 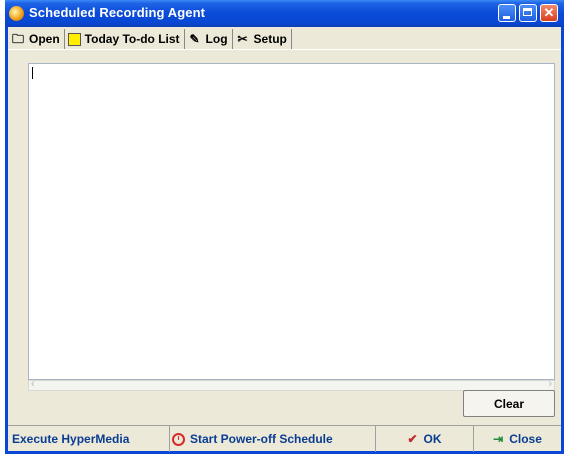 I want to click on tools-icon: ✂, so click(x=242, y=39).